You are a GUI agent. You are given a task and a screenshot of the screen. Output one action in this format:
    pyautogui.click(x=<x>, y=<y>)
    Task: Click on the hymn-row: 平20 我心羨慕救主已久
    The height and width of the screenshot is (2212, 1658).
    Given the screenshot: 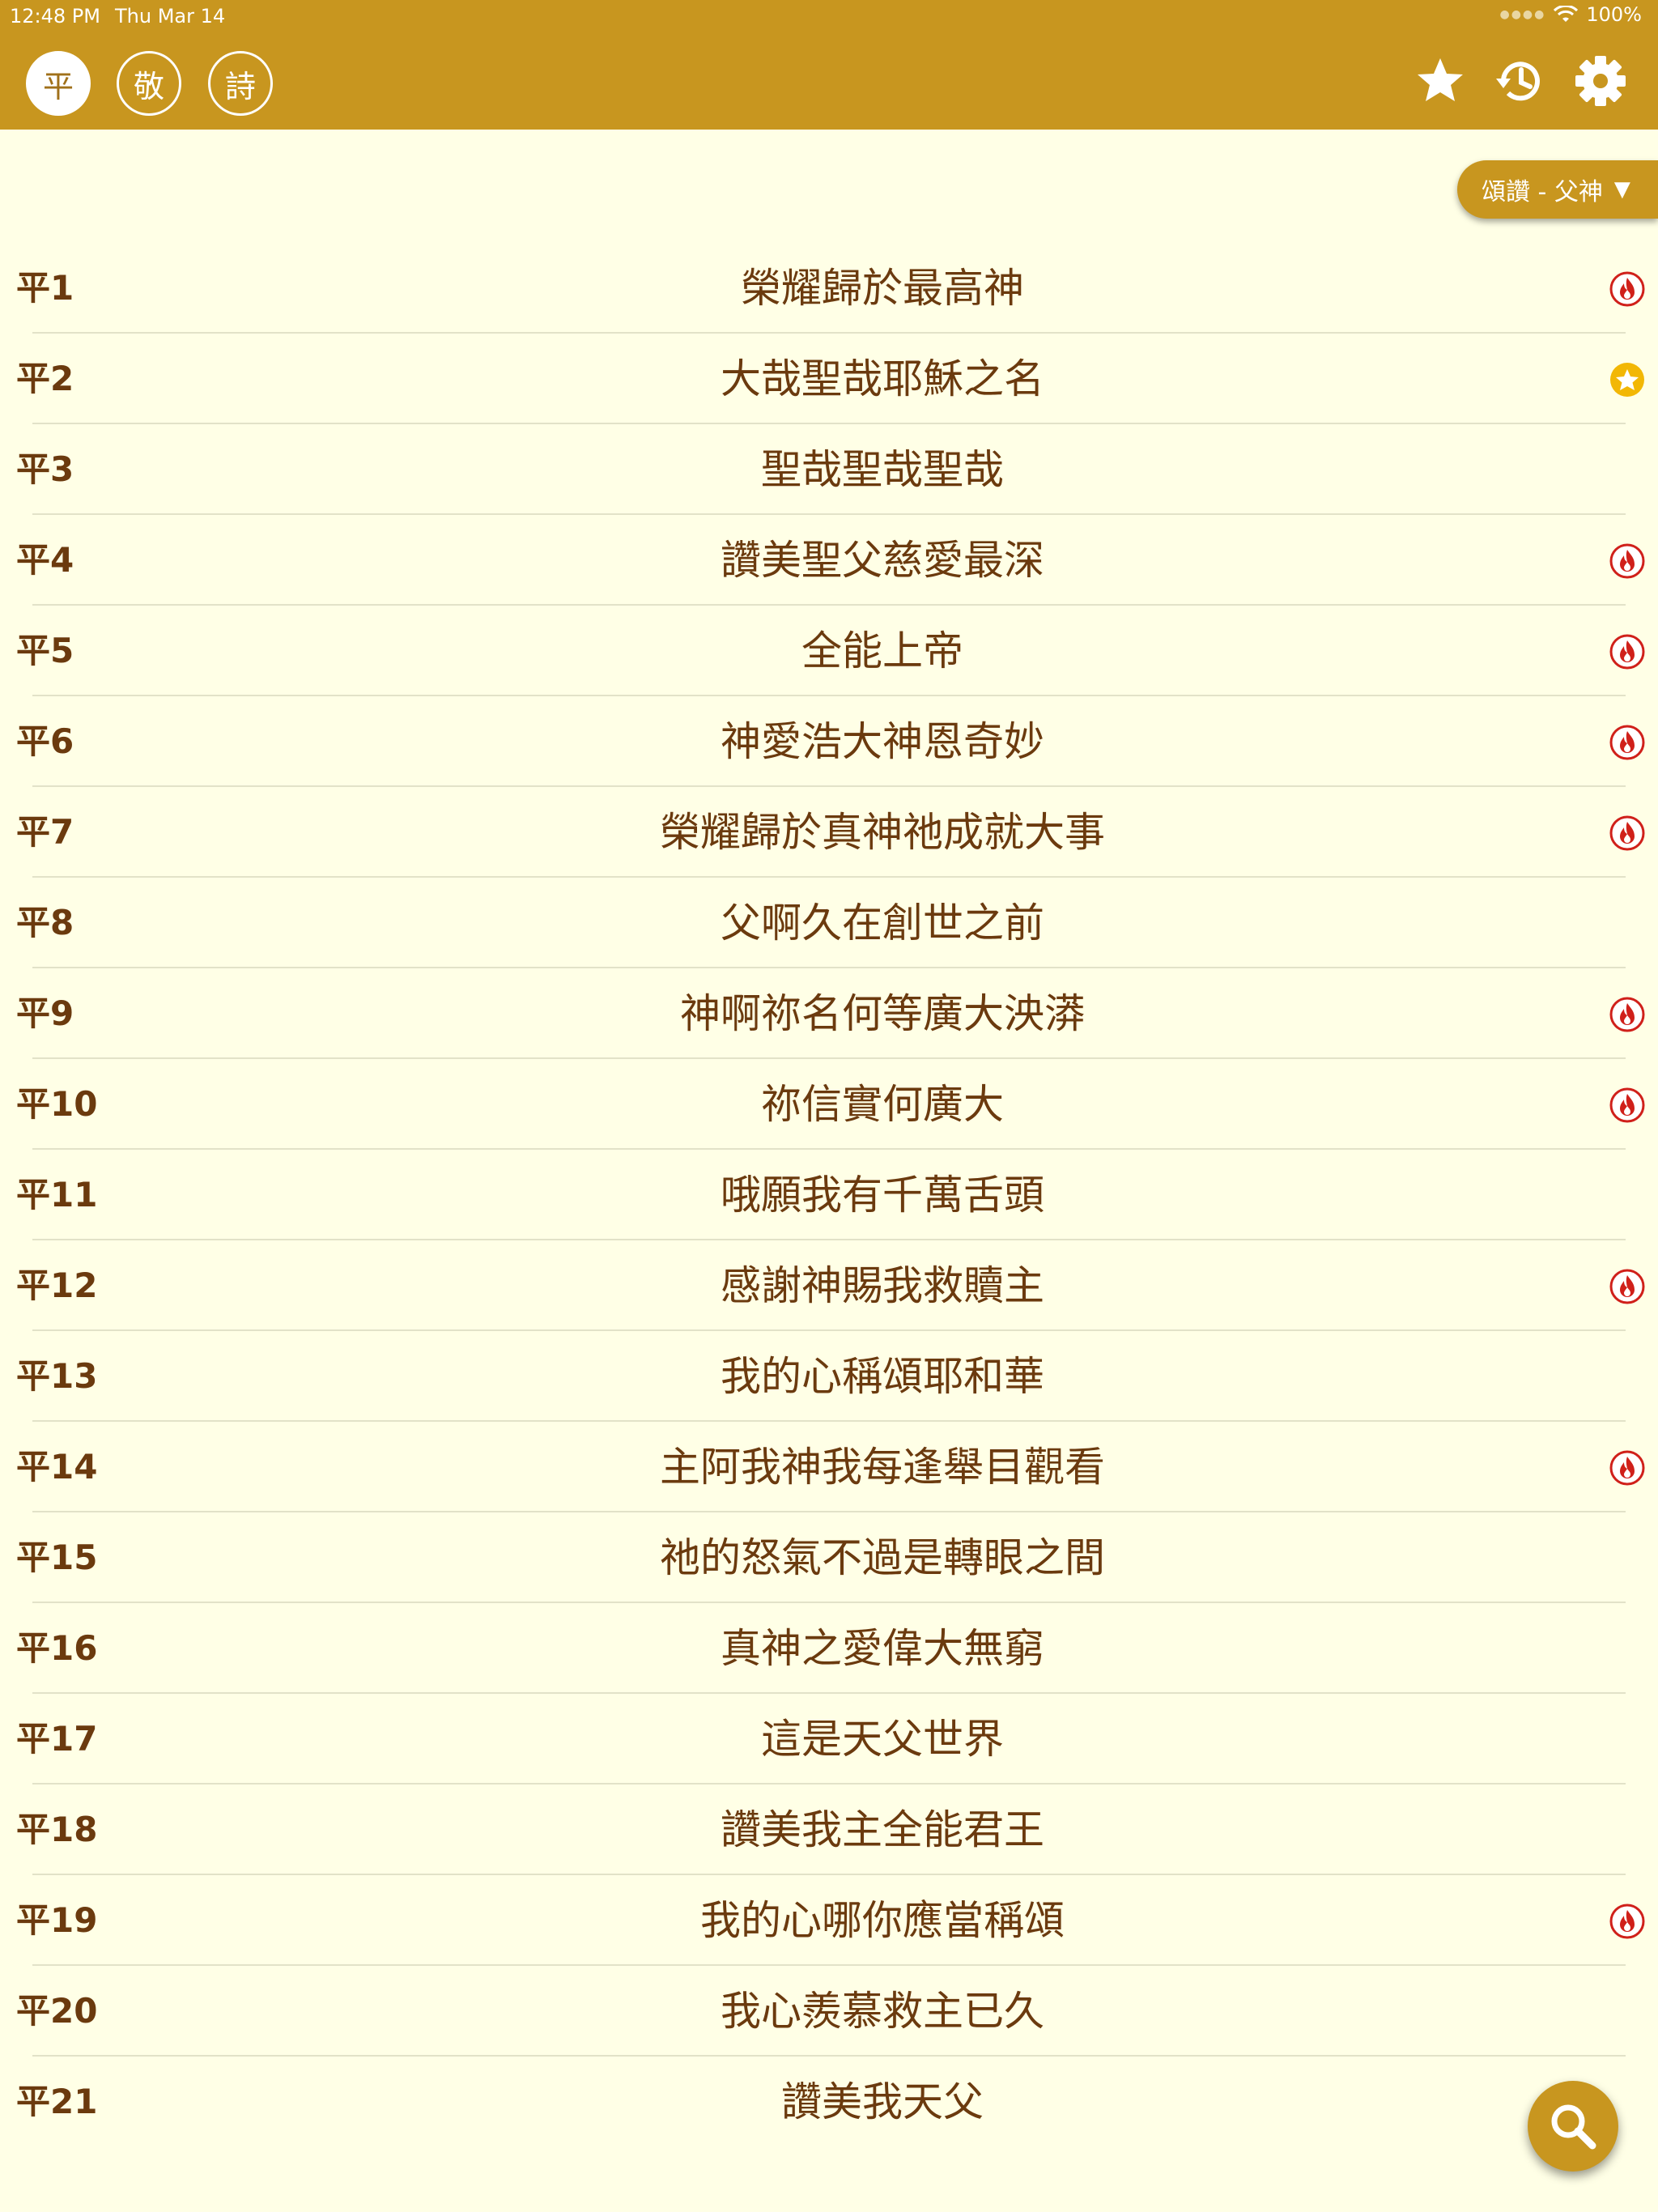 What is the action you would take?
    pyautogui.click(x=829, y=2012)
    